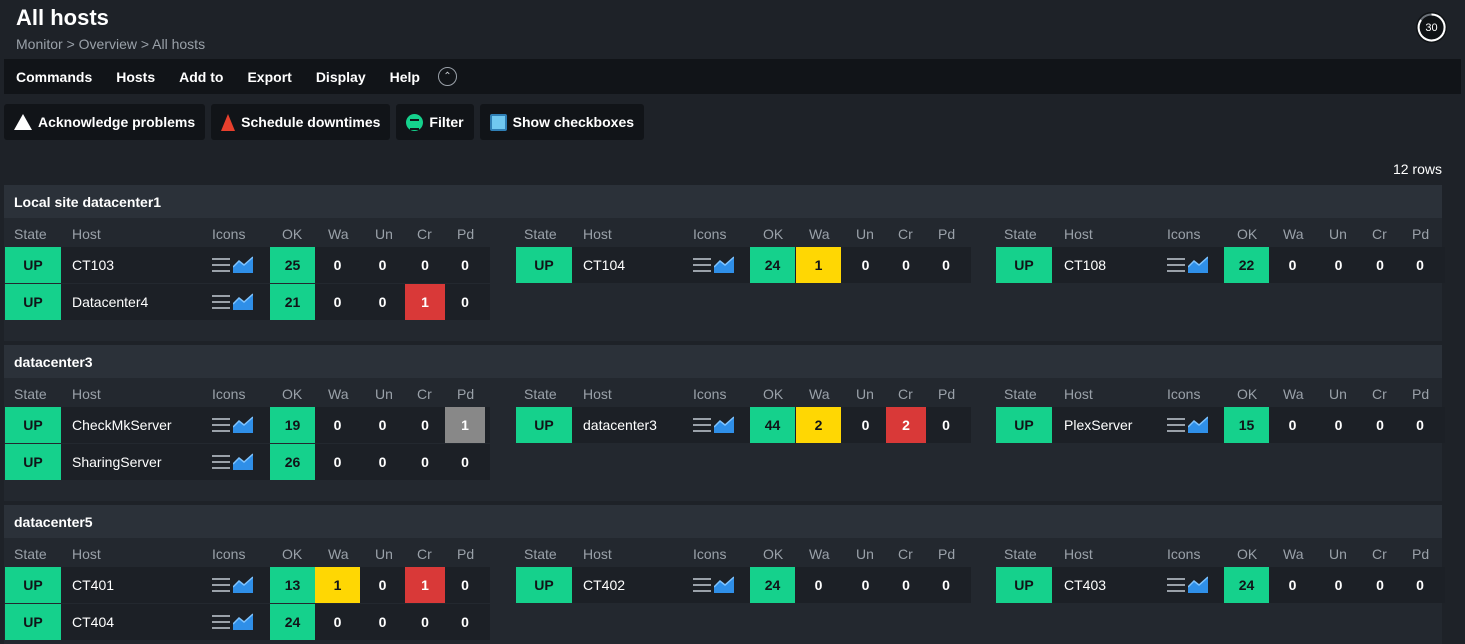  Describe the element at coordinates (1085, 585) in the screenshot. I see `host-name-link: CT403` at that location.